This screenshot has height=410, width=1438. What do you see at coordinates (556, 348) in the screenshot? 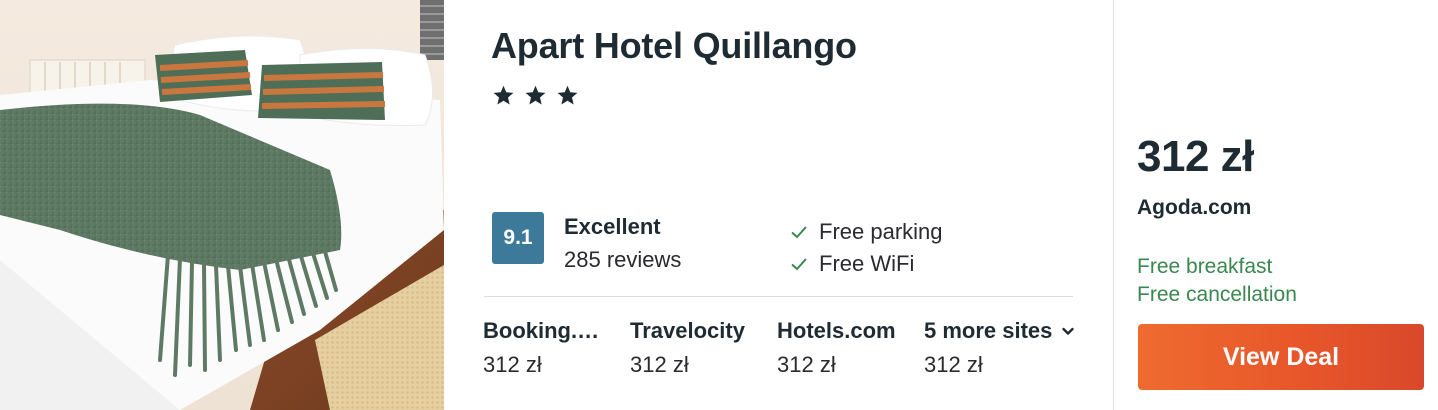
I see `site-offer-booking: Booking.… 312 zł` at bounding box center [556, 348].